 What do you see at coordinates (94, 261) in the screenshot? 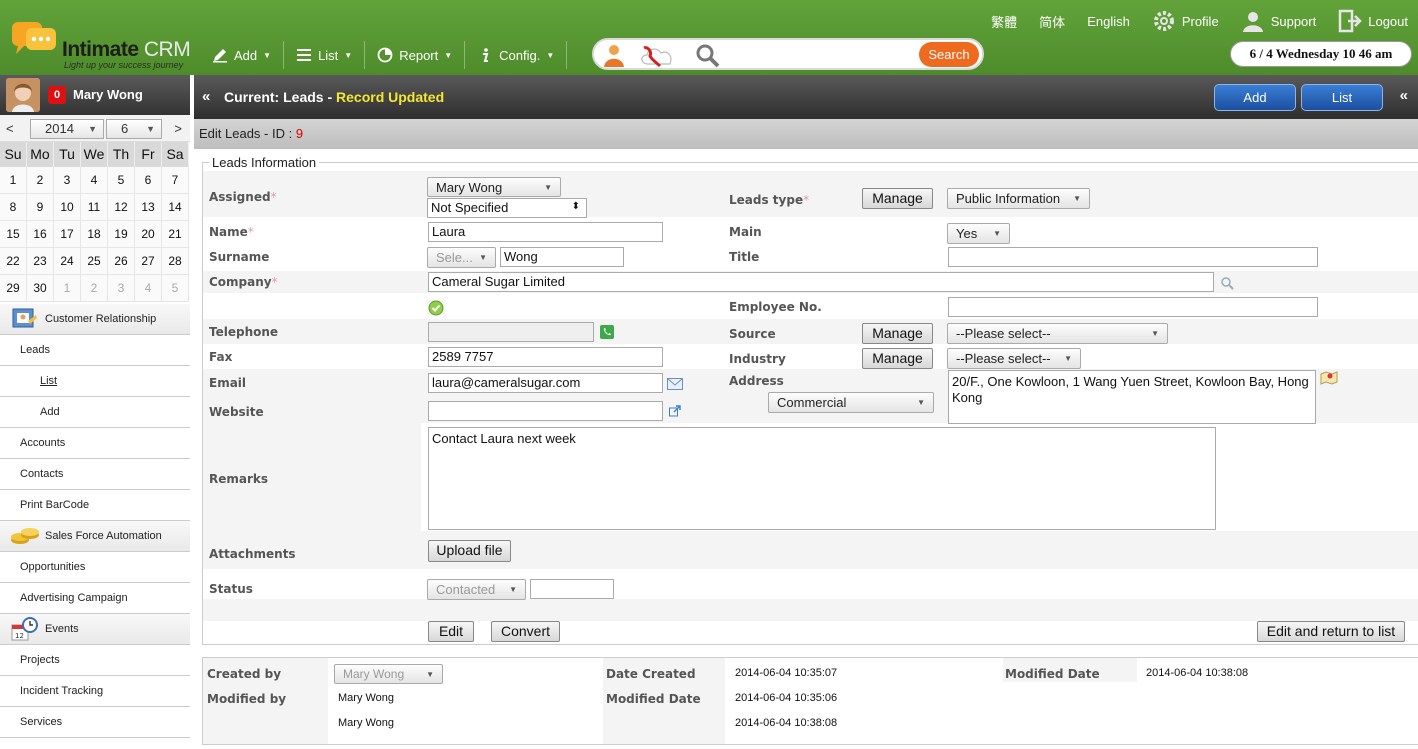
I see `calendar-day: 25` at bounding box center [94, 261].